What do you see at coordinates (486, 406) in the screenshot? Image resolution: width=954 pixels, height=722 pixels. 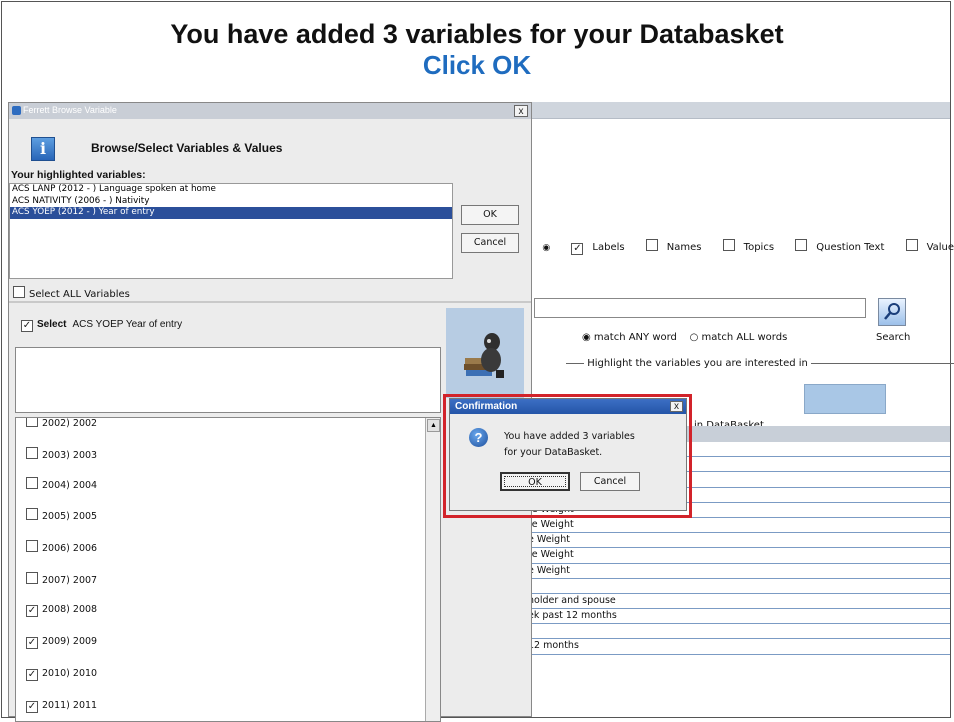 I see `confirmation-title: Confirmation` at bounding box center [486, 406].